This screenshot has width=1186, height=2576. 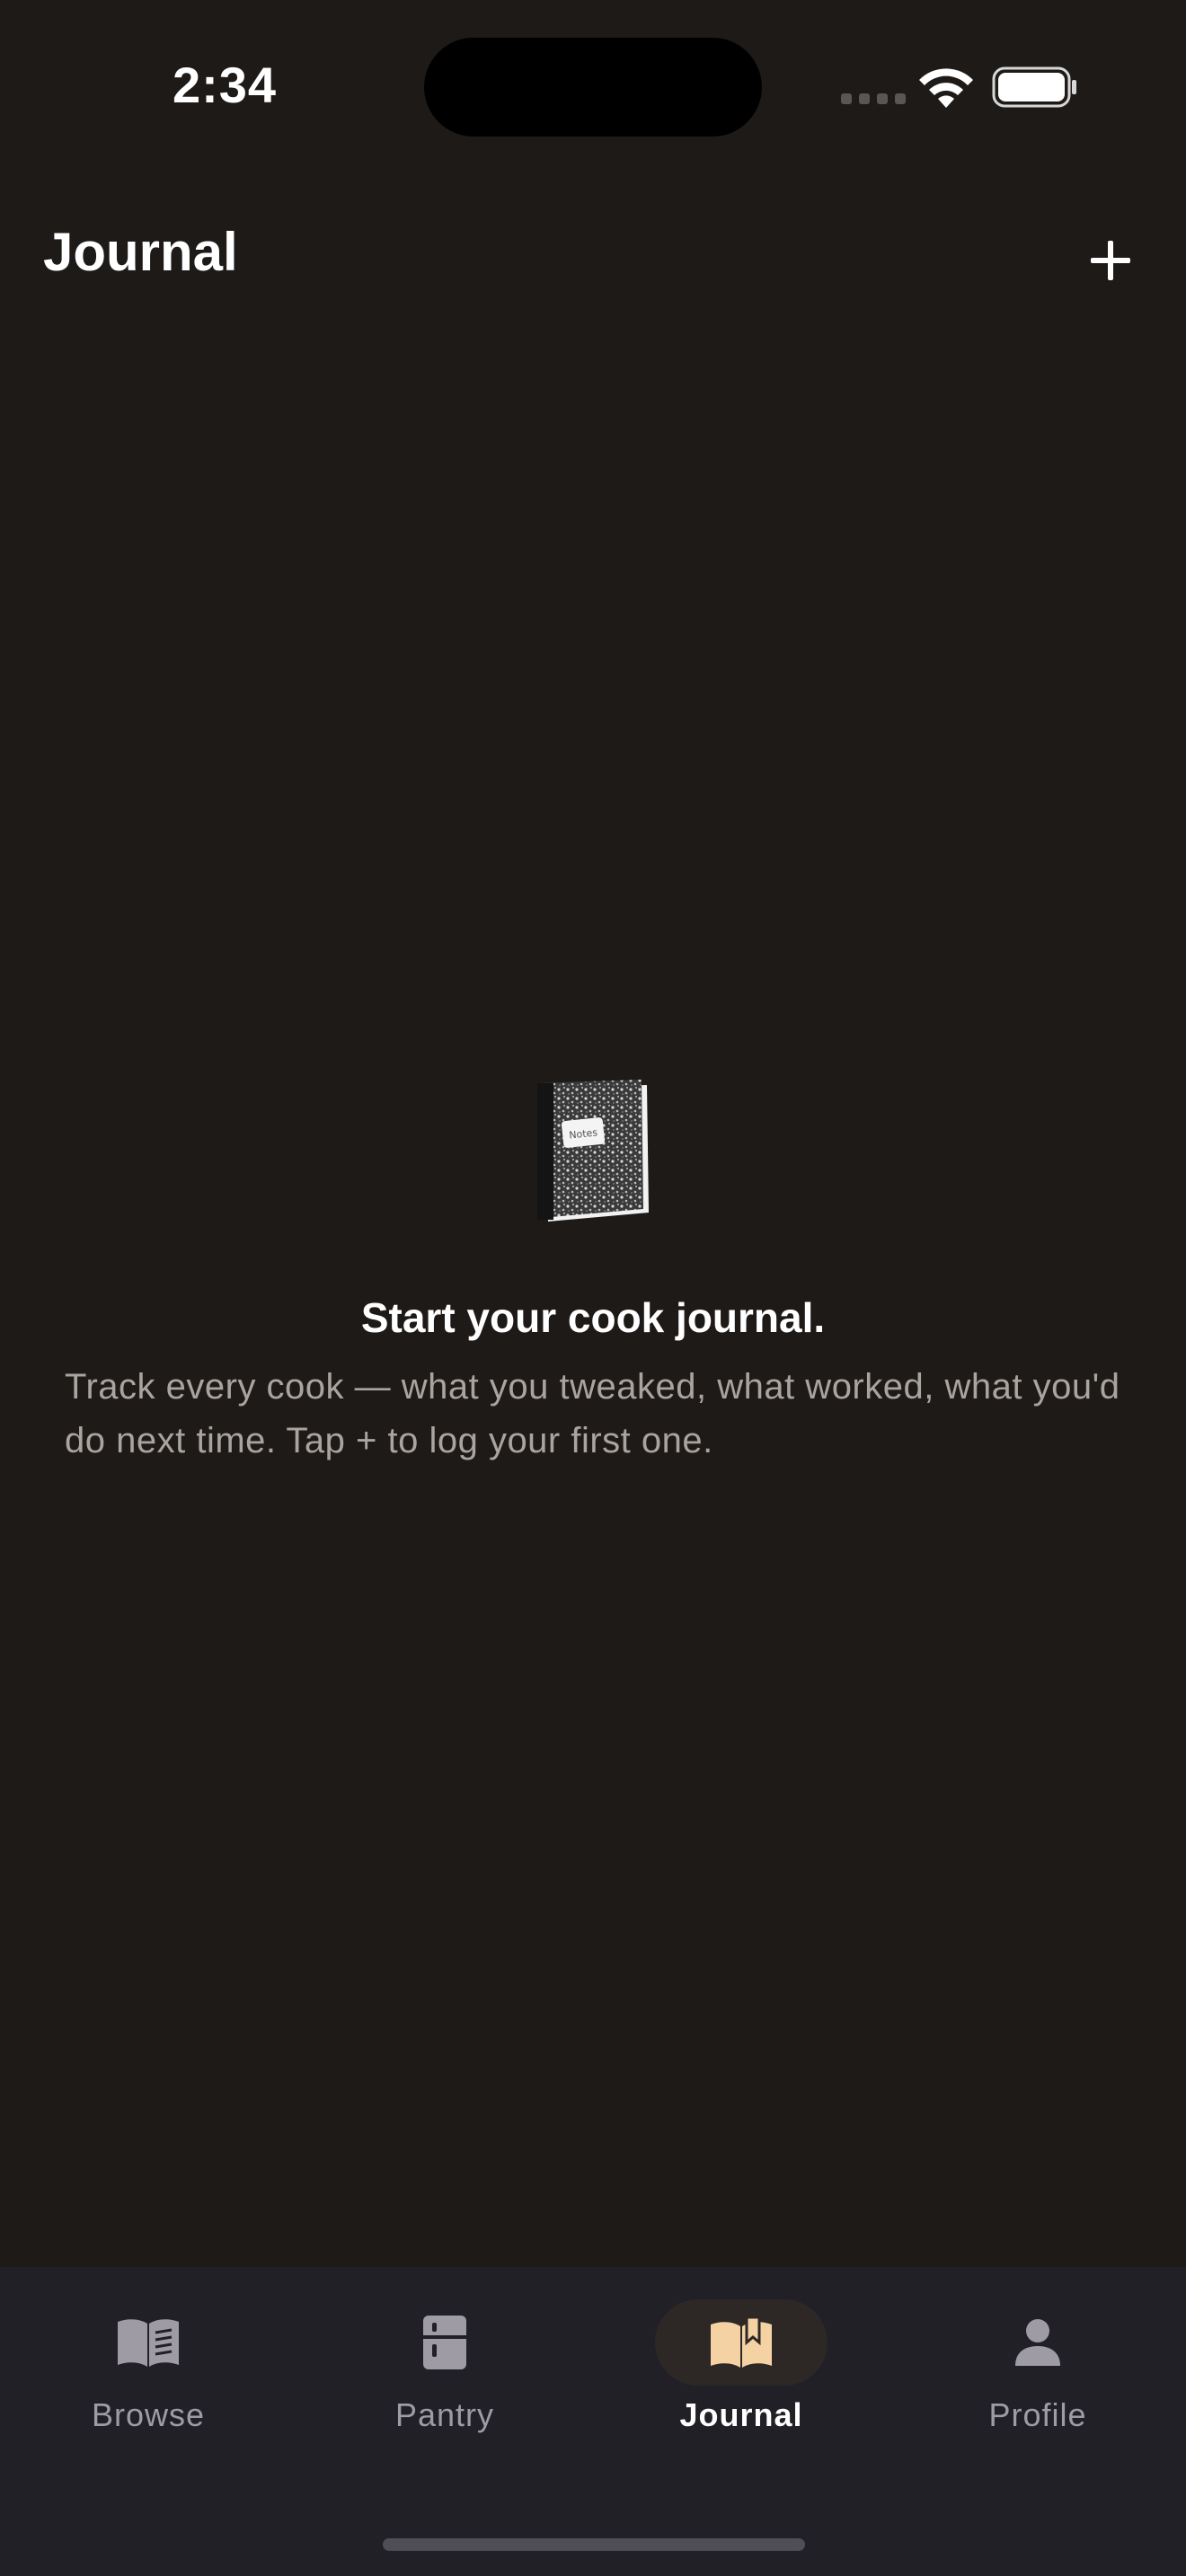 I want to click on home-indicator, so click(x=594, y=2544).